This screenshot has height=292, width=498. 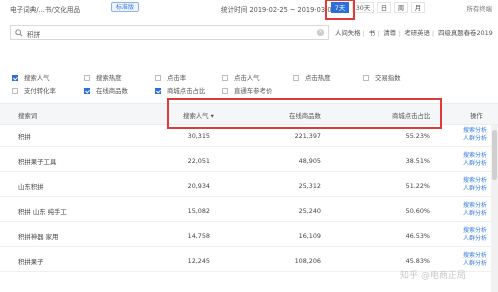 What do you see at coordinates (309, 211) in the screenshot?
I see `items-cell: 25,240` at bounding box center [309, 211].